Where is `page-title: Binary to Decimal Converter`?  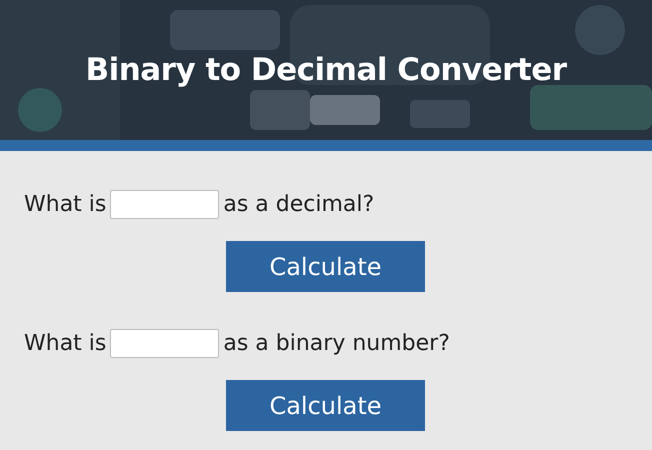 page-title: Binary to Decimal Converter is located at coordinates (326, 70).